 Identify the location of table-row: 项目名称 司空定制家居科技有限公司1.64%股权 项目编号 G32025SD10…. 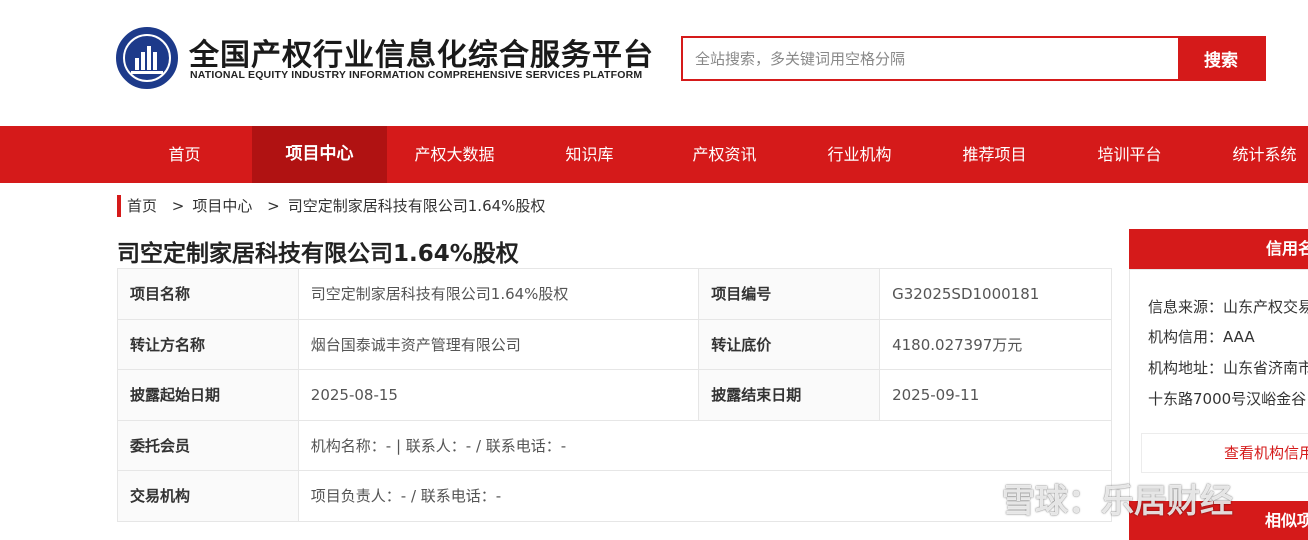
(614, 294).